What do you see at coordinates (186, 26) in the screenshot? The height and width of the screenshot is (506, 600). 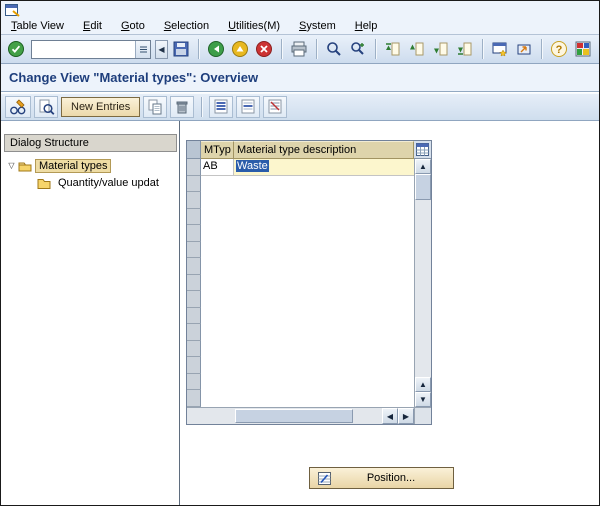 I see `menu-selection: Selection` at bounding box center [186, 26].